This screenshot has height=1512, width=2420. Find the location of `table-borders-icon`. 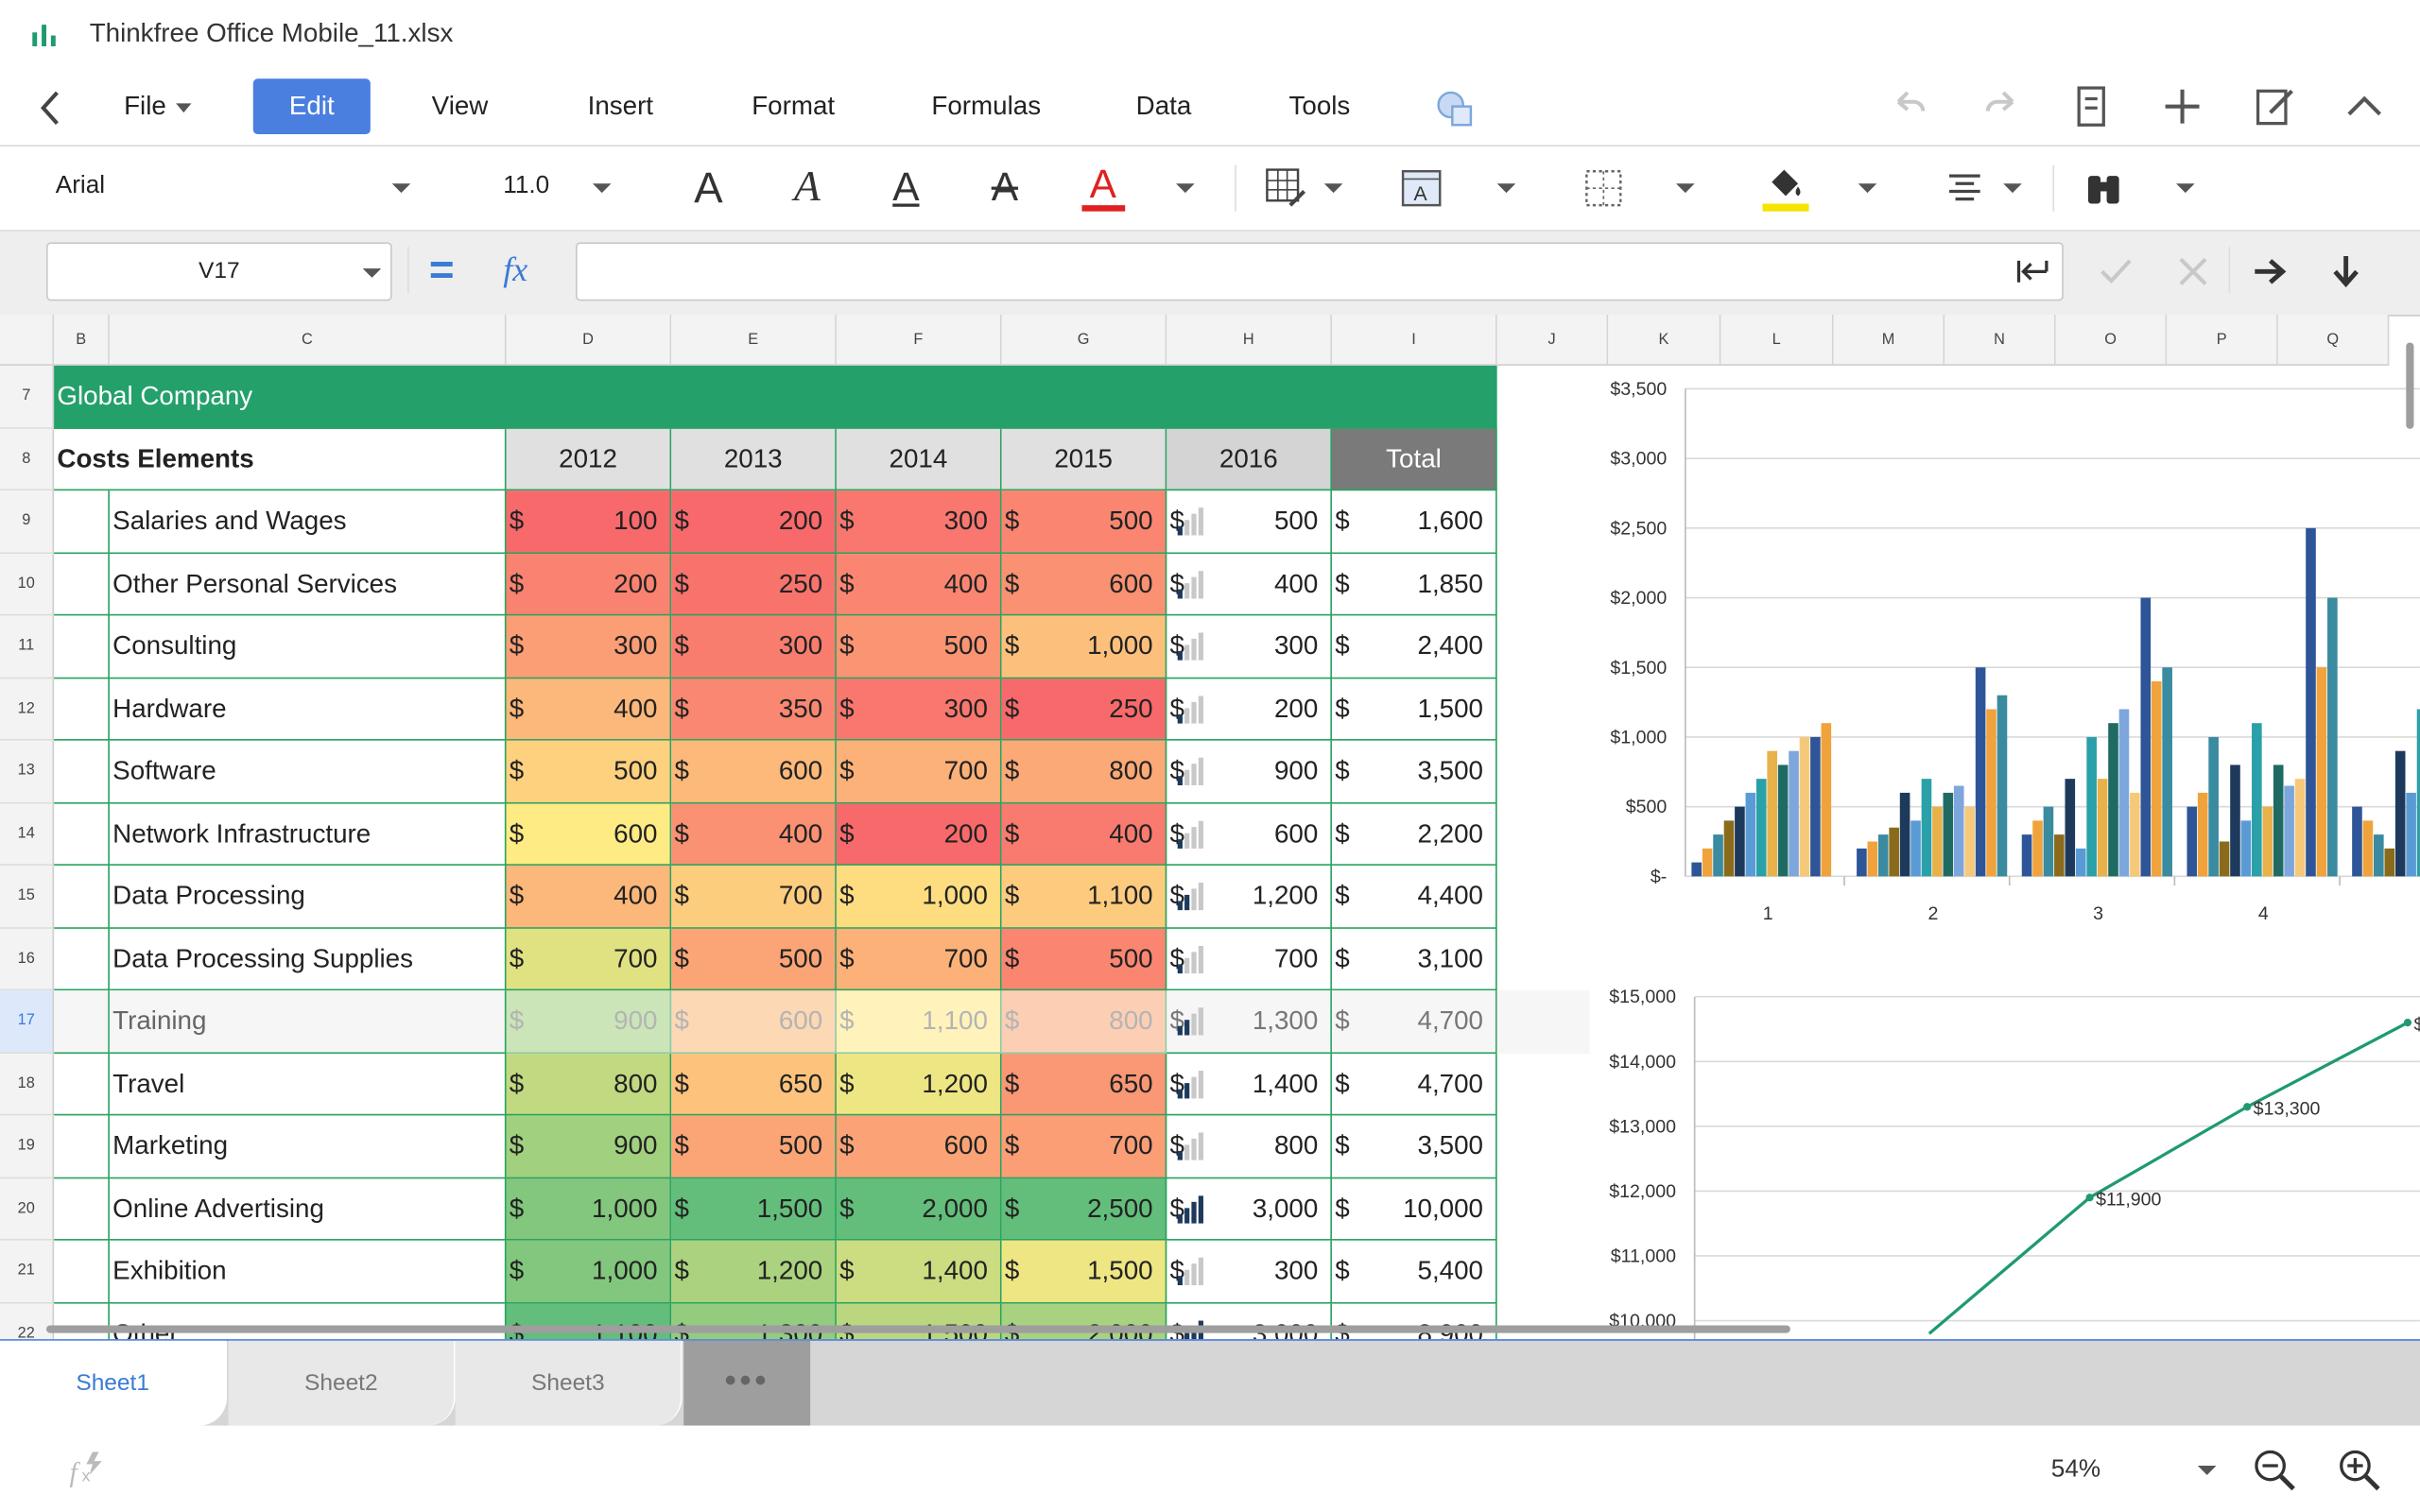

table-borders-icon is located at coordinates (1285, 187).